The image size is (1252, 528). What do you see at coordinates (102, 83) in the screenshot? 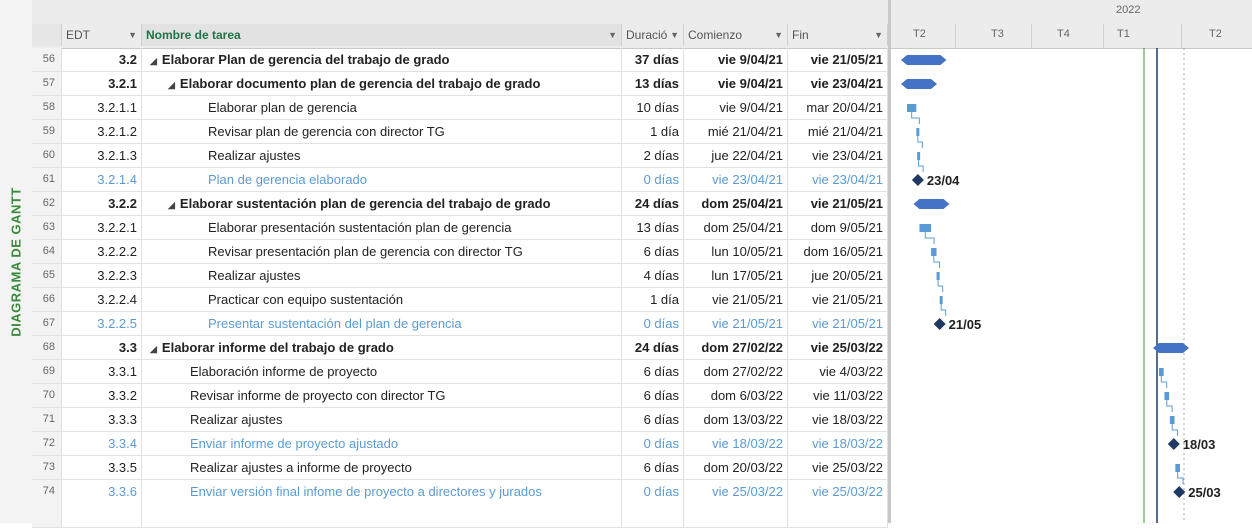
I see `wbs-cell: 3.2.1` at bounding box center [102, 83].